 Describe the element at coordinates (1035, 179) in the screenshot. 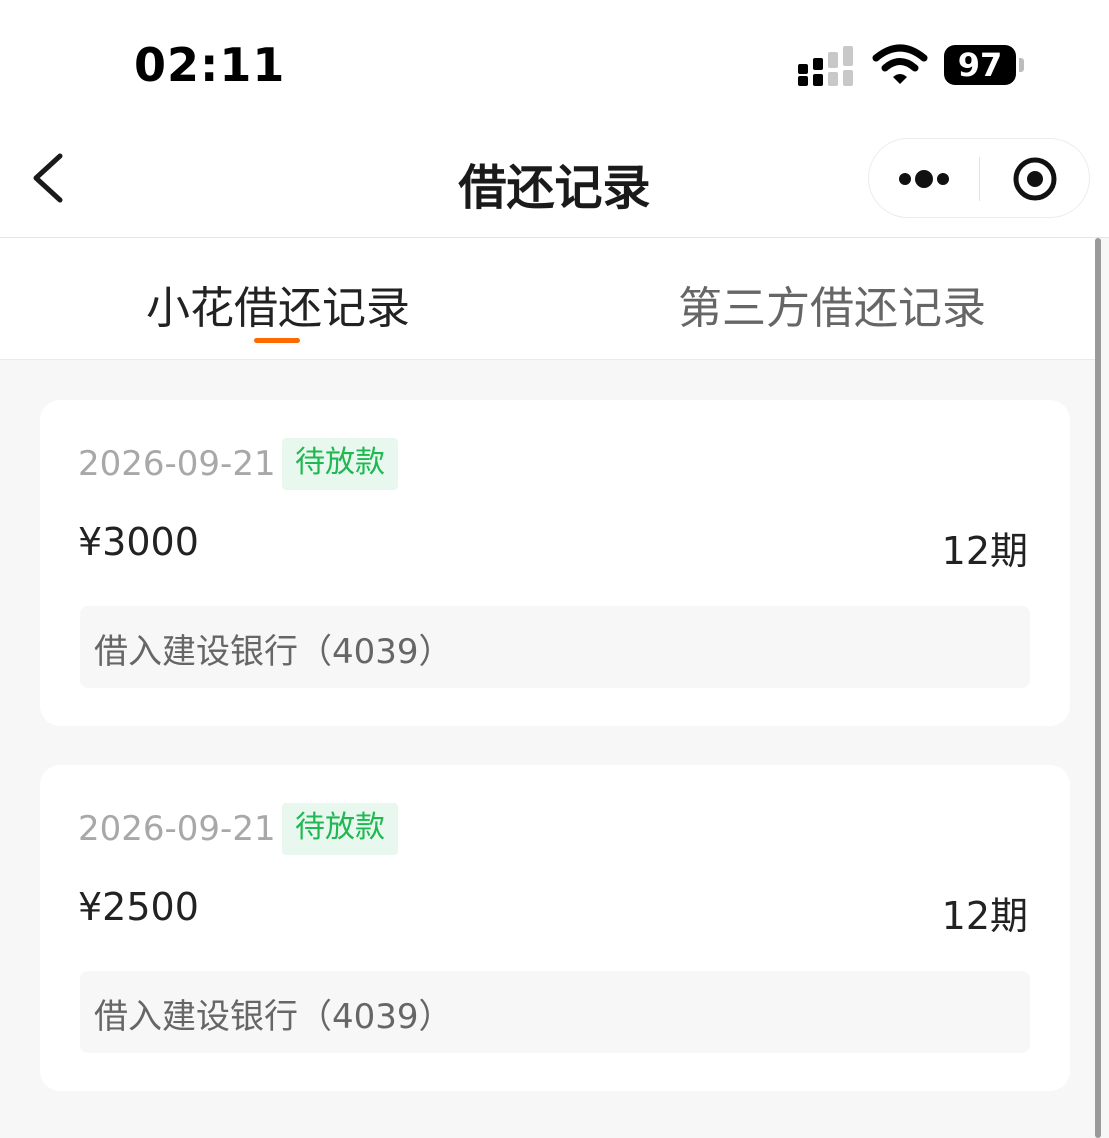

I see `close-target-icon` at that location.